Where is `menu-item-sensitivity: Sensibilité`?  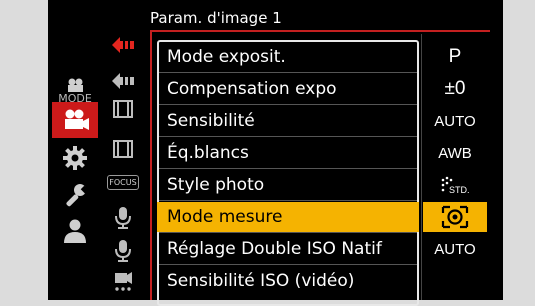 menu-item-sensitivity: Sensibilité is located at coordinates (288, 121).